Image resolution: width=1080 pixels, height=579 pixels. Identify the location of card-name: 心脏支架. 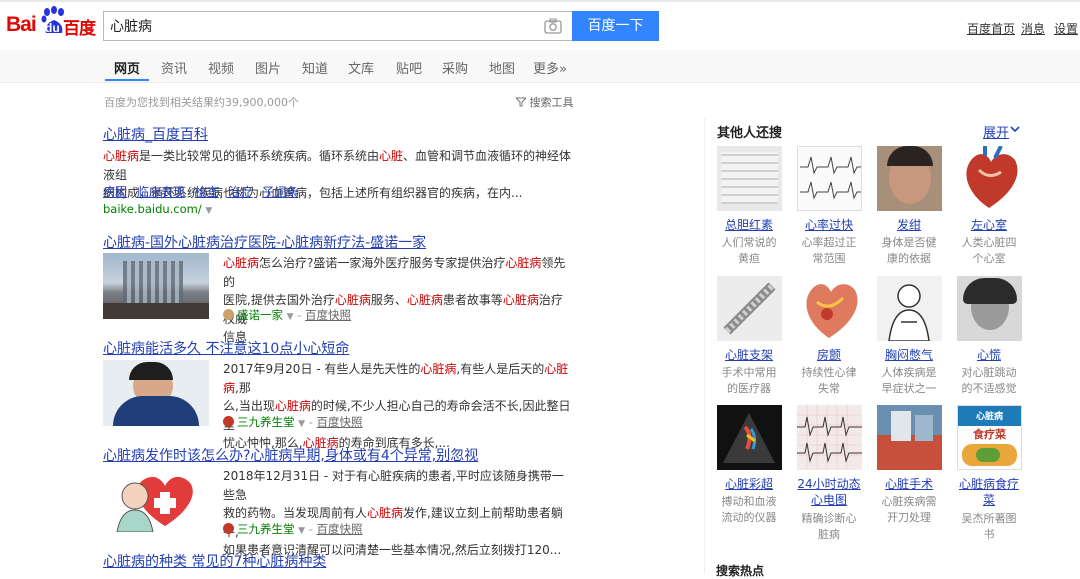
(749, 355).